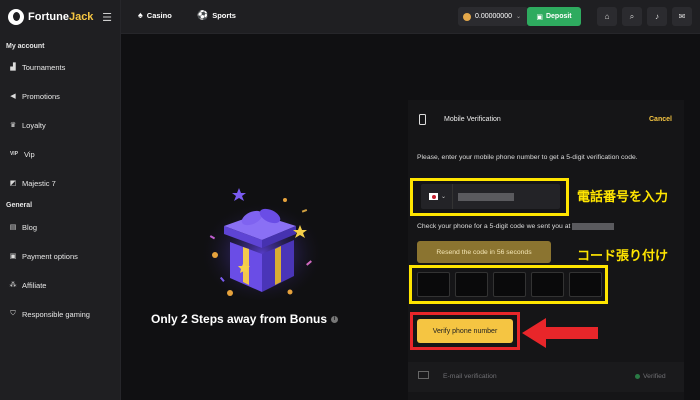 This screenshot has height=400, width=700. I want to click on balance-value: 0.00000000, so click(493, 16).